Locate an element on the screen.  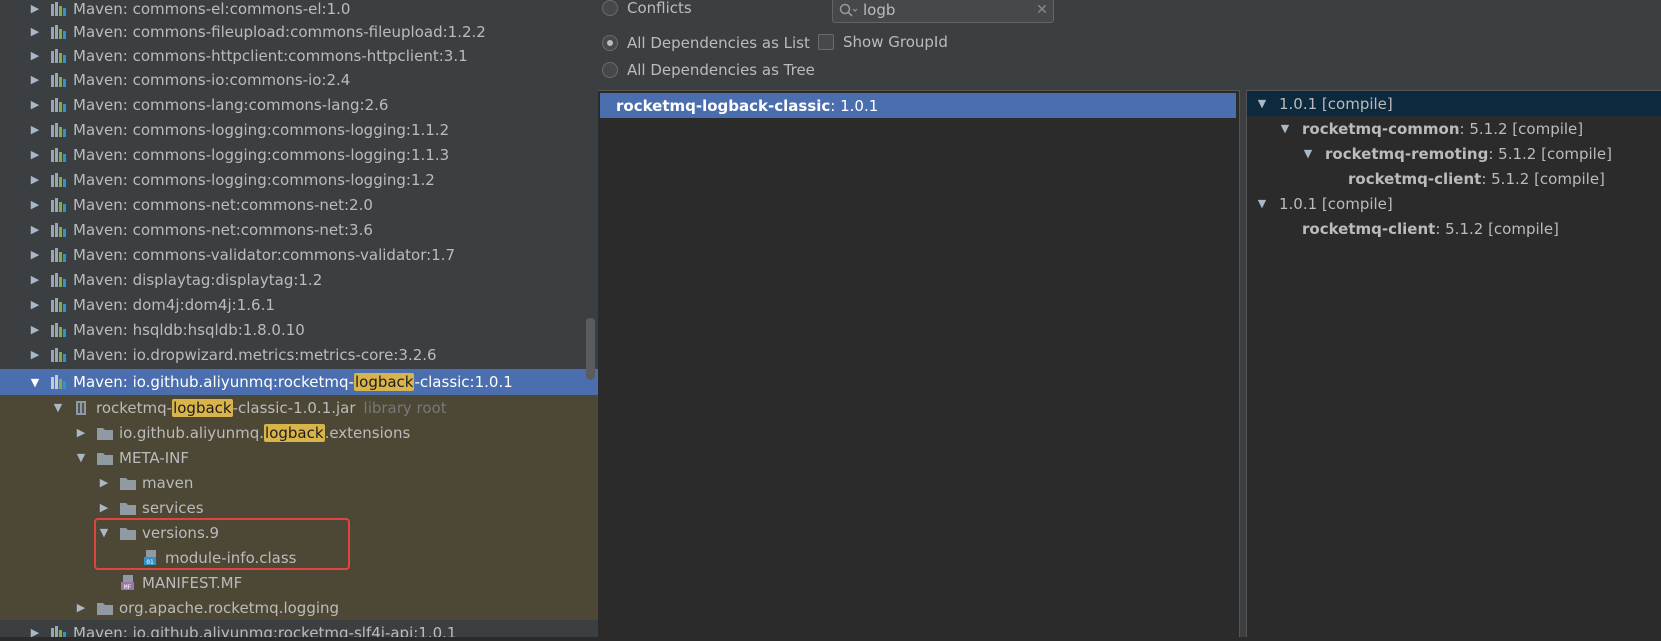
search-field: logb ✕ is located at coordinates (943, 11).